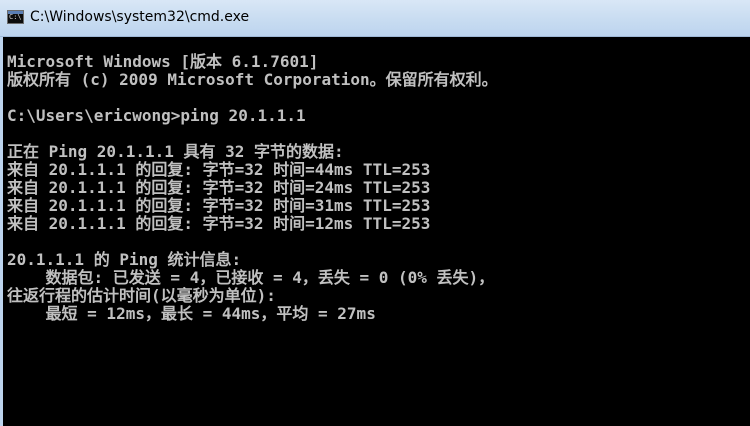 Image resolution: width=750 pixels, height=426 pixels. Describe the element at coordinates (219, 169) in the screenshot. I see `console-line-reply: 来自 20.1.1.1 的回复: 字节=32 时间=44ms TTL=253` at that location.